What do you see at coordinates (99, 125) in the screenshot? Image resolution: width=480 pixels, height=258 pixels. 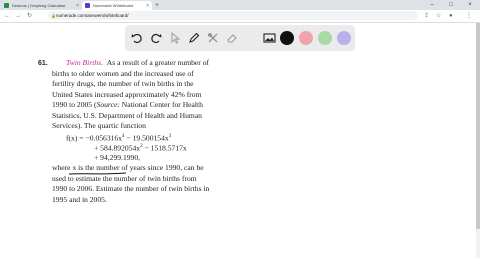 I see `text-line: Services). The quartic function` at bounding box center [99, 125].